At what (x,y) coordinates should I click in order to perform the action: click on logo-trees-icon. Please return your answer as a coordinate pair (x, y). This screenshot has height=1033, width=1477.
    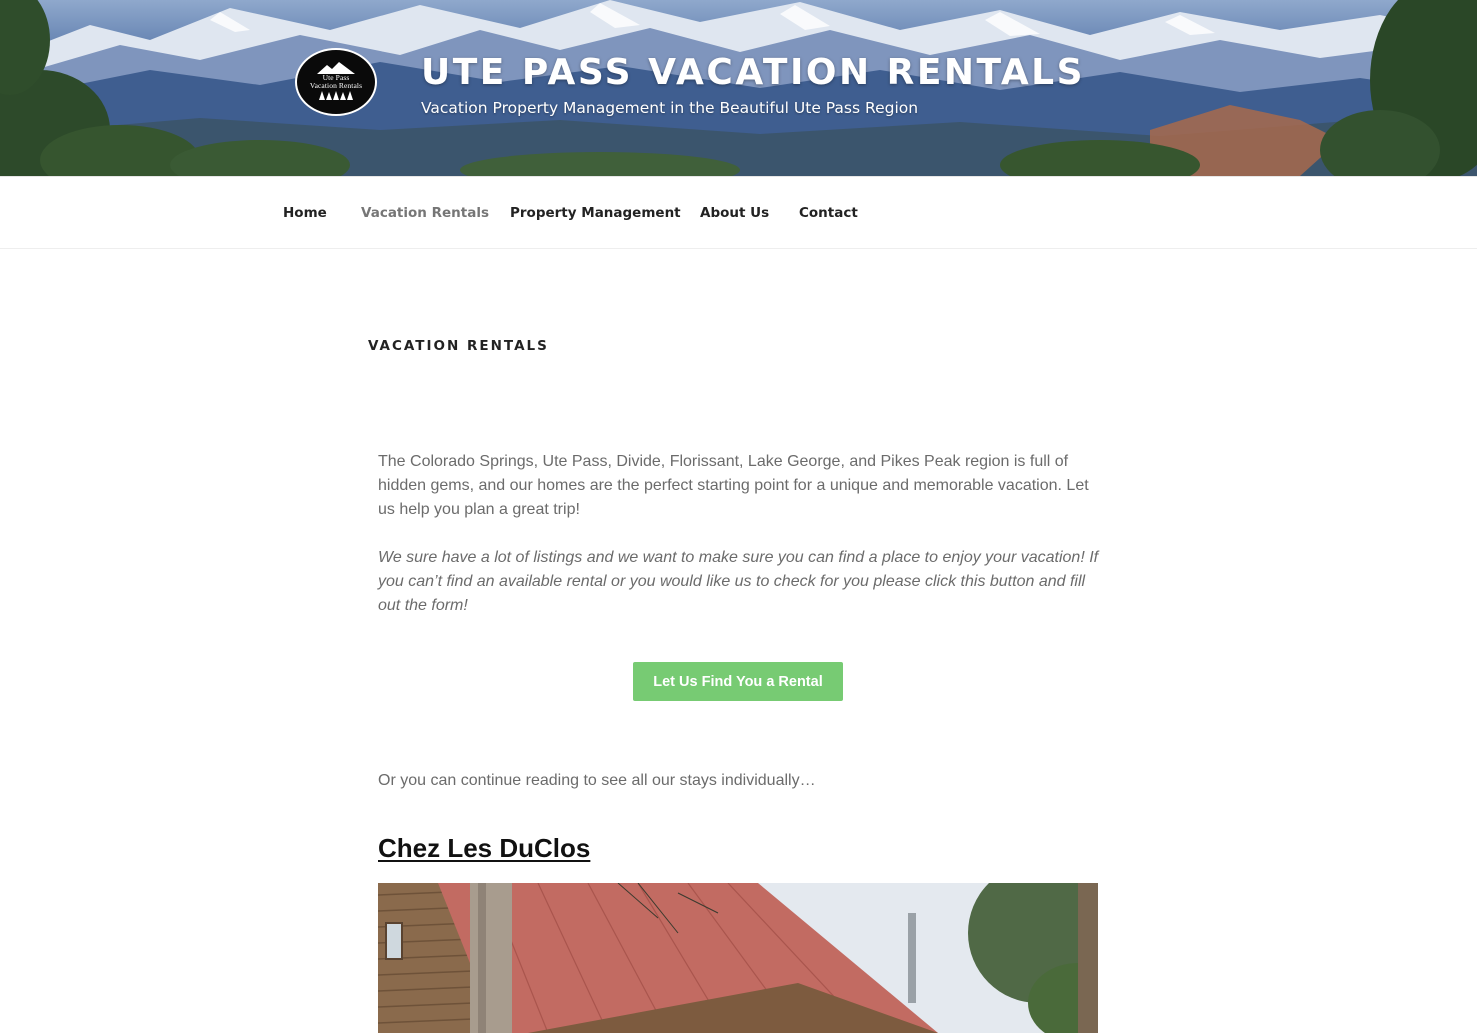
    Looking at the image, I should click on (336, 95).